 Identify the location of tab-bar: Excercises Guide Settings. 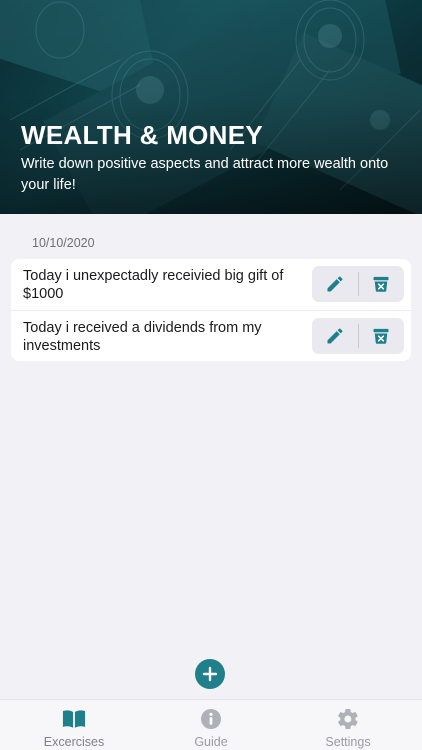
(211, 724).